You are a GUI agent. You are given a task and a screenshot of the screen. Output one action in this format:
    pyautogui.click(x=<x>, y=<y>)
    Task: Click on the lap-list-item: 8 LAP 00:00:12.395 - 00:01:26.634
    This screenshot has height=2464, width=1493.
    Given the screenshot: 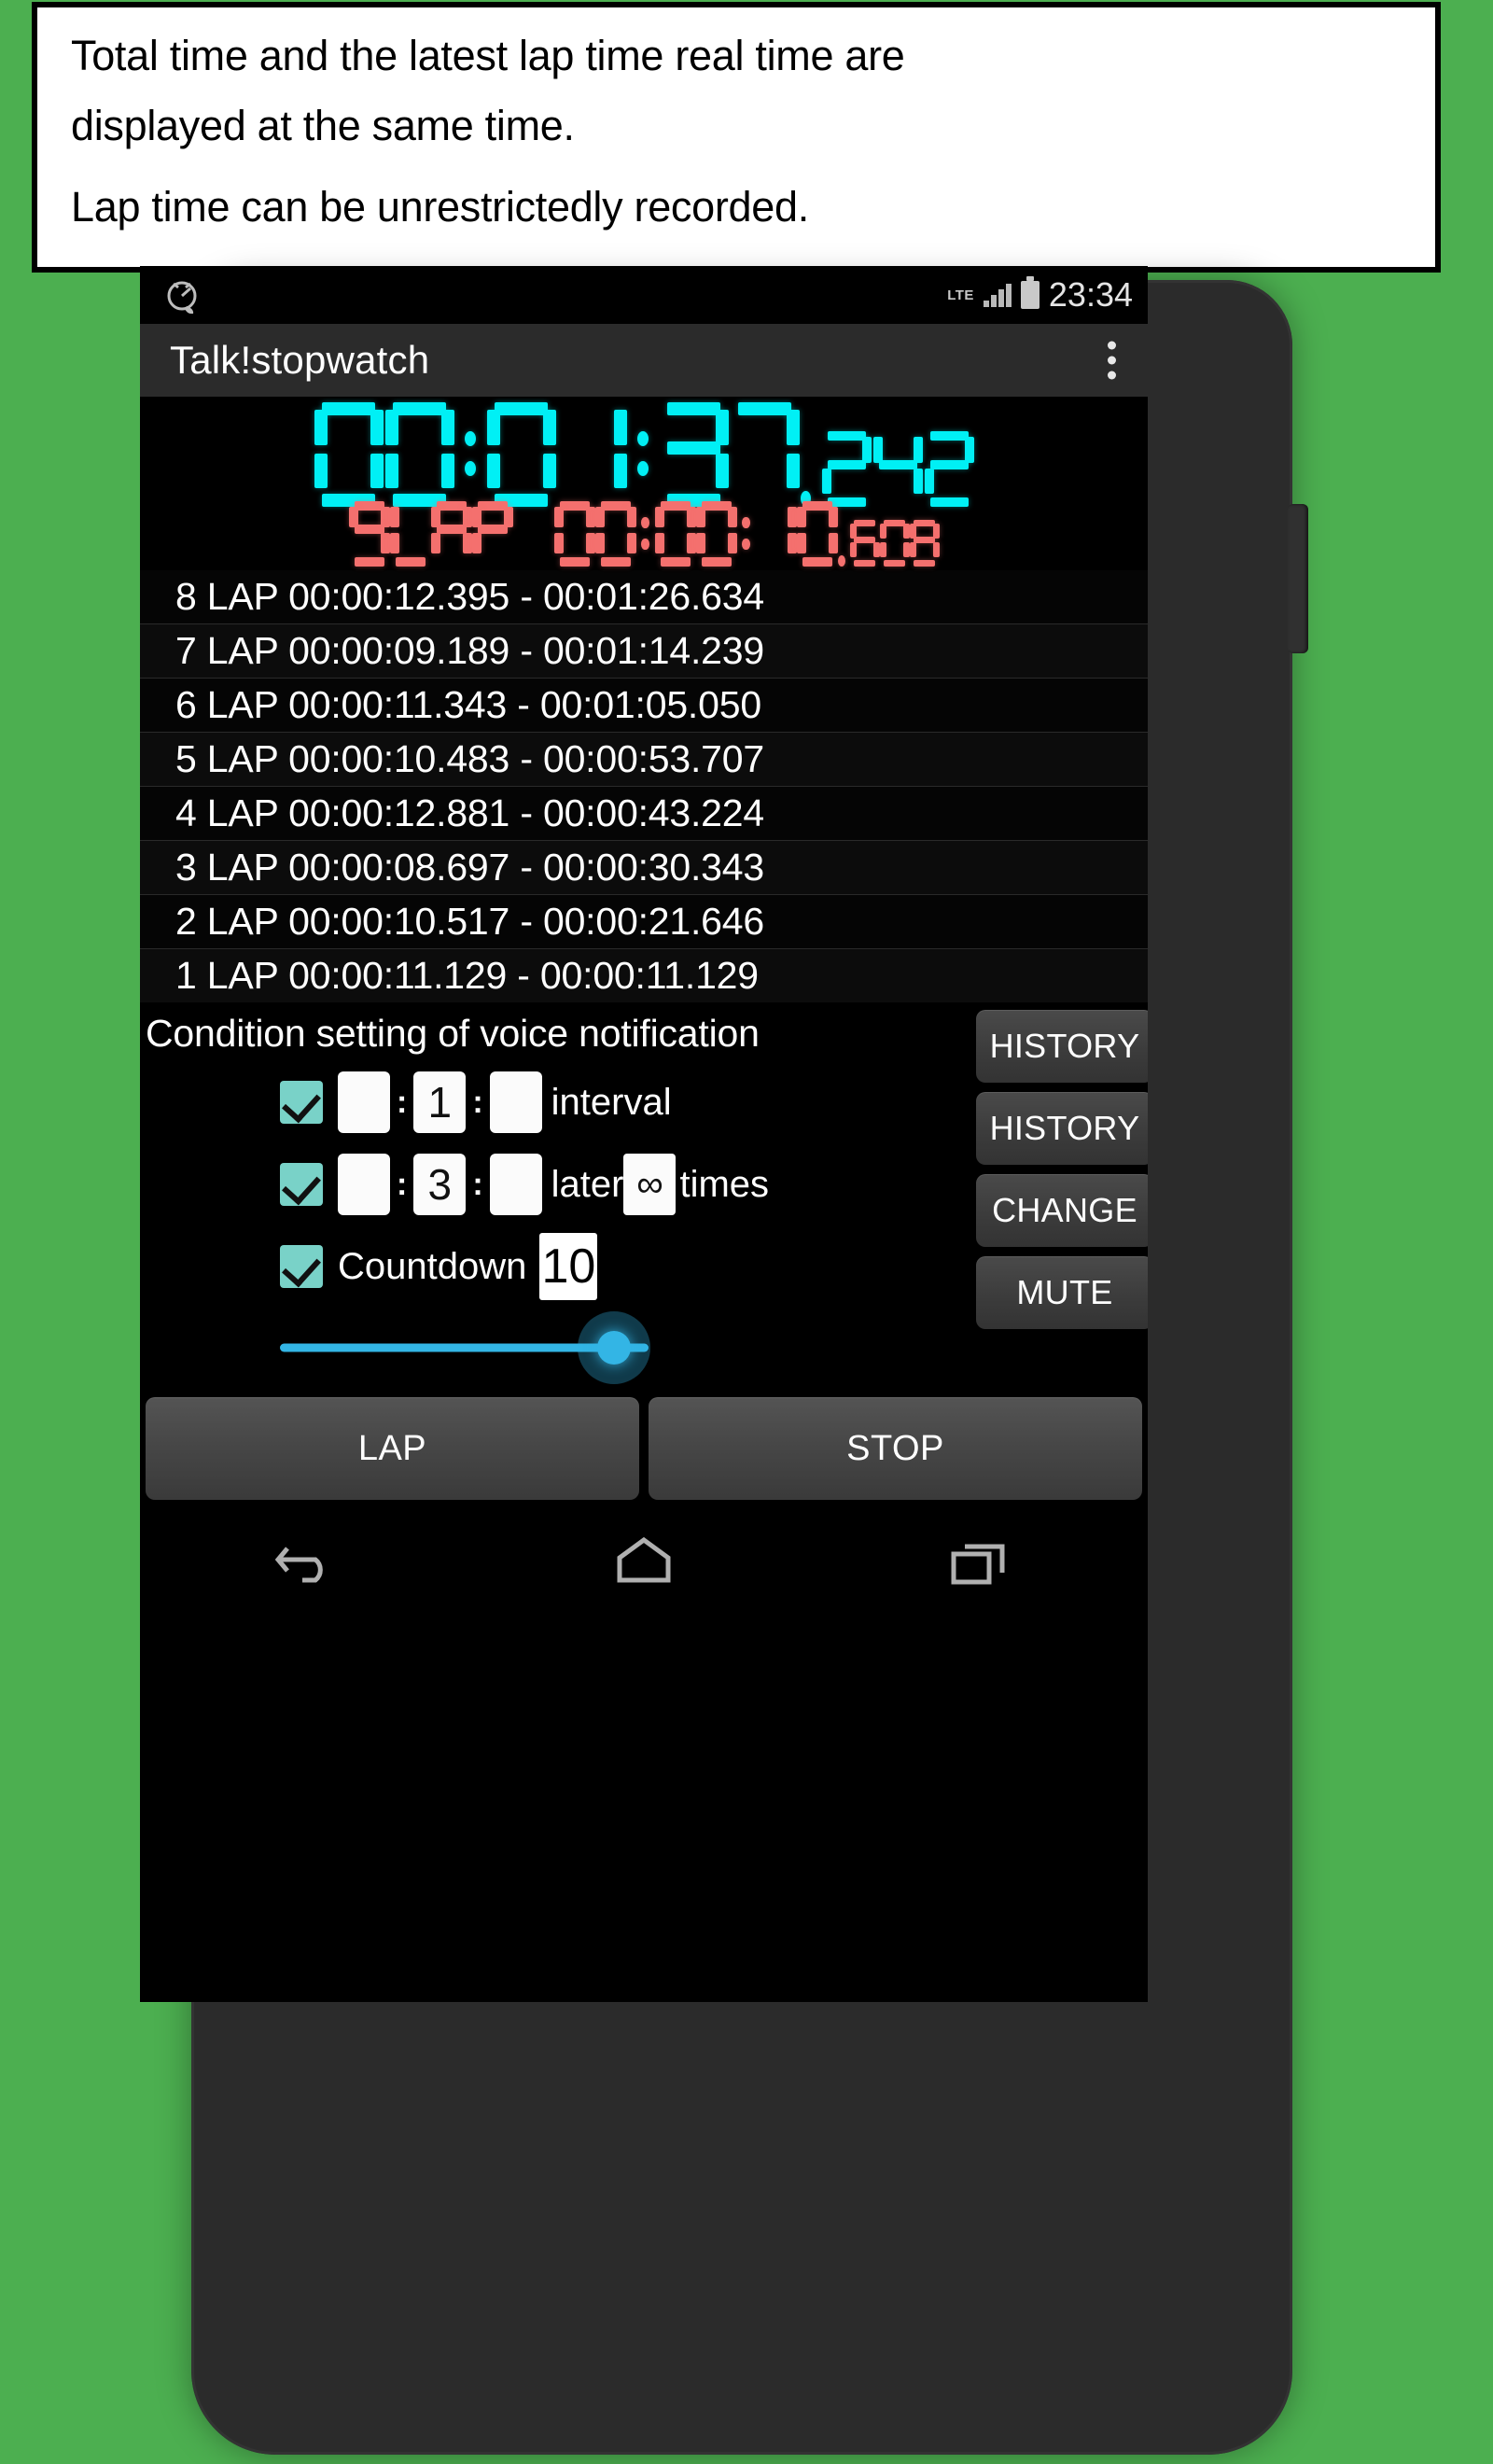 What is the action you would take?
    pyautogui.click(x=644, y=597)
    